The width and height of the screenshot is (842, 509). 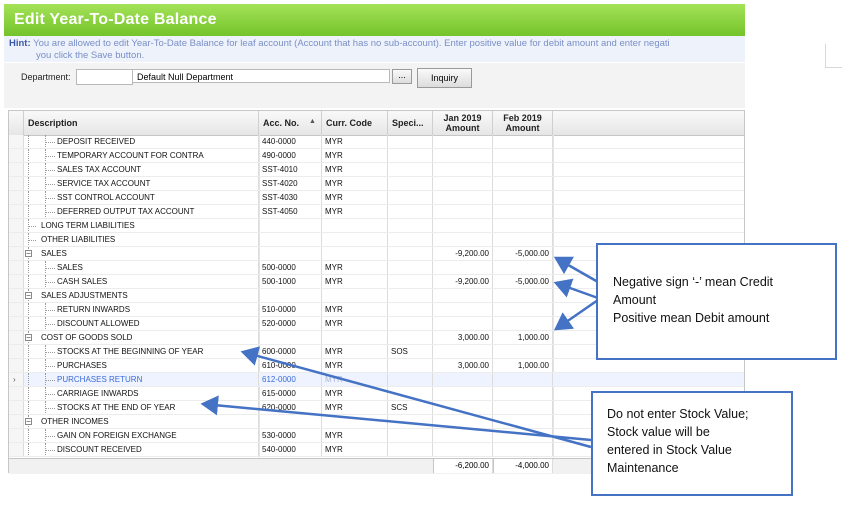 What do you see at coordinates (126, 211) in the screenshot?
I see `row-description: DEFERRED OUTPUT TAX ACCOUNT` at bounding box center [126, 211].